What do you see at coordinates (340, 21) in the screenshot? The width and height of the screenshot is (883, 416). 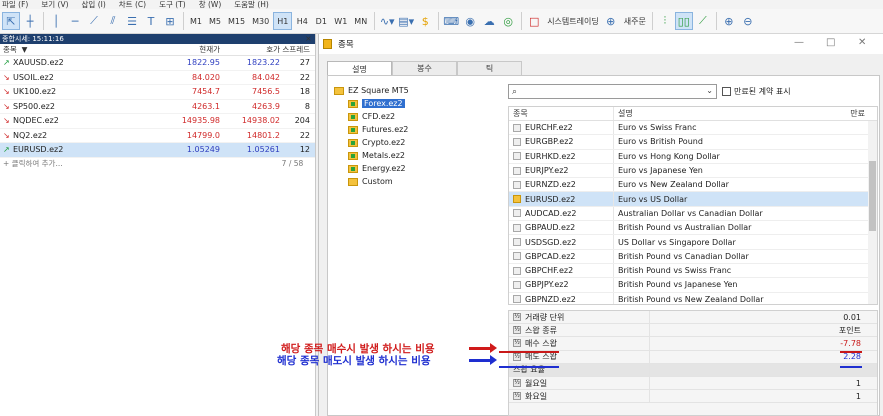 I see `timeframe-w1: W1` at bounding box center [340, 21].